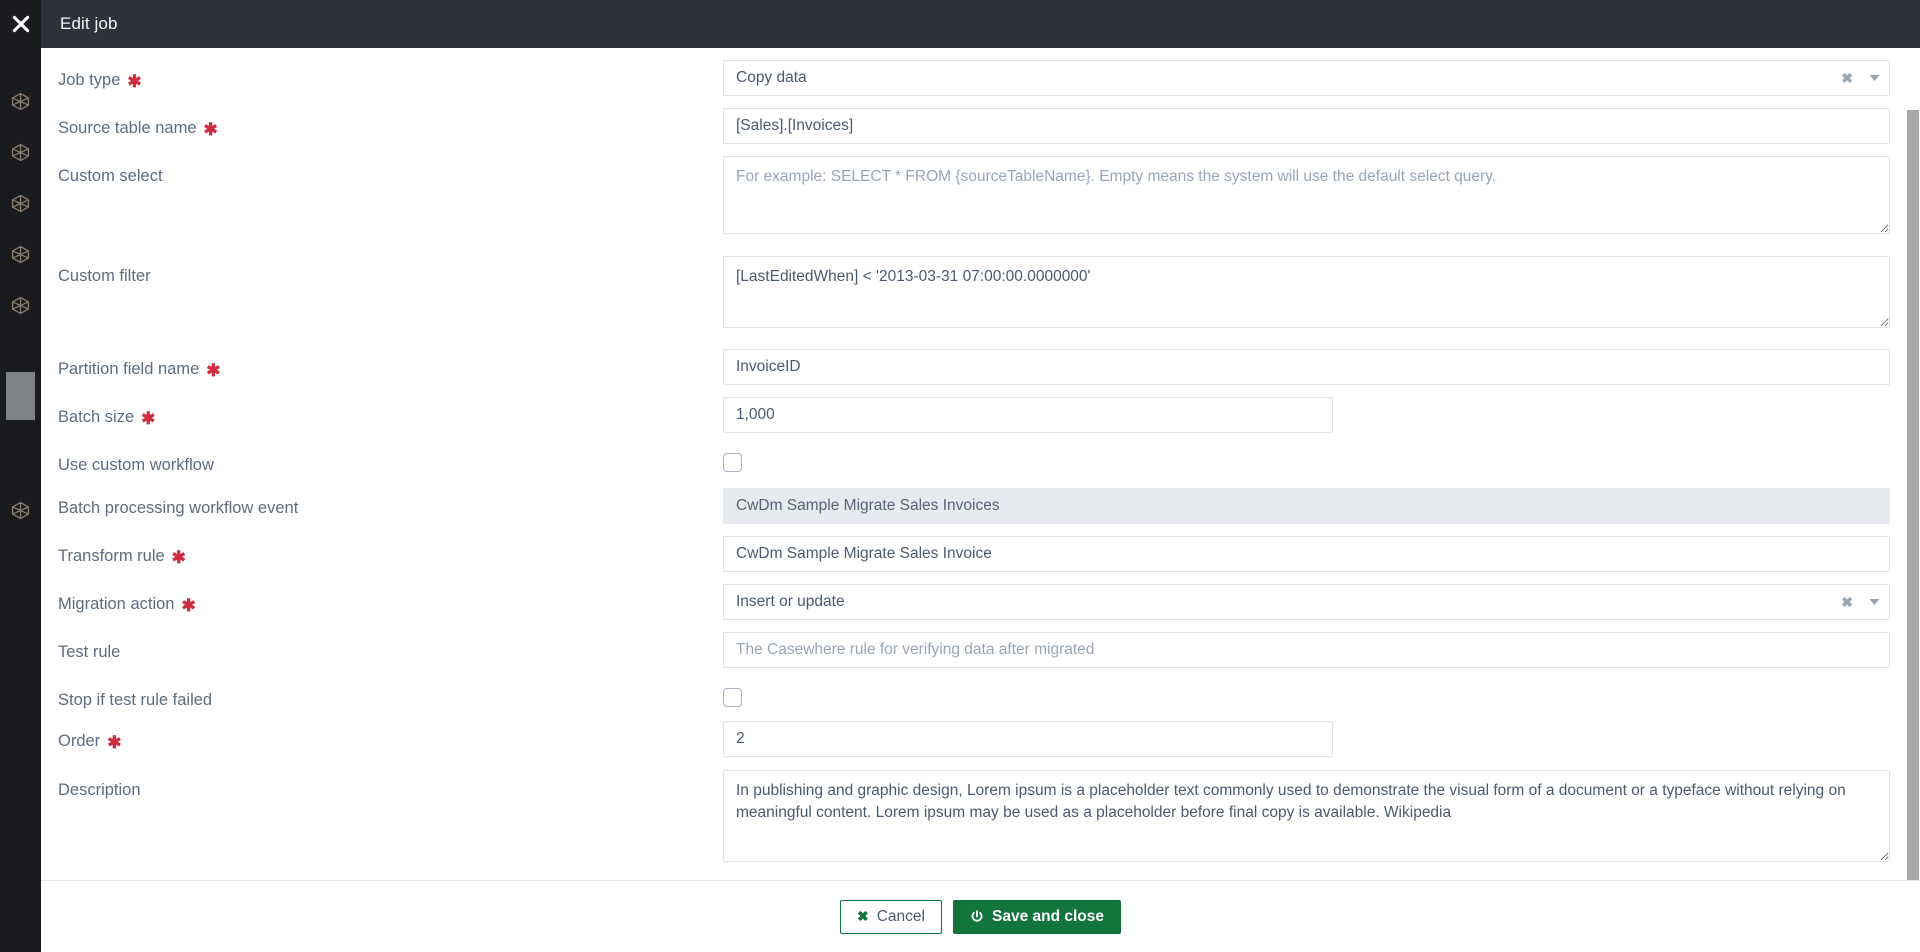 The height and width of the screenshot is (952, 1920). I want to click on field-row-partition-field-name: Partition field name ✱, so click(980, 367).